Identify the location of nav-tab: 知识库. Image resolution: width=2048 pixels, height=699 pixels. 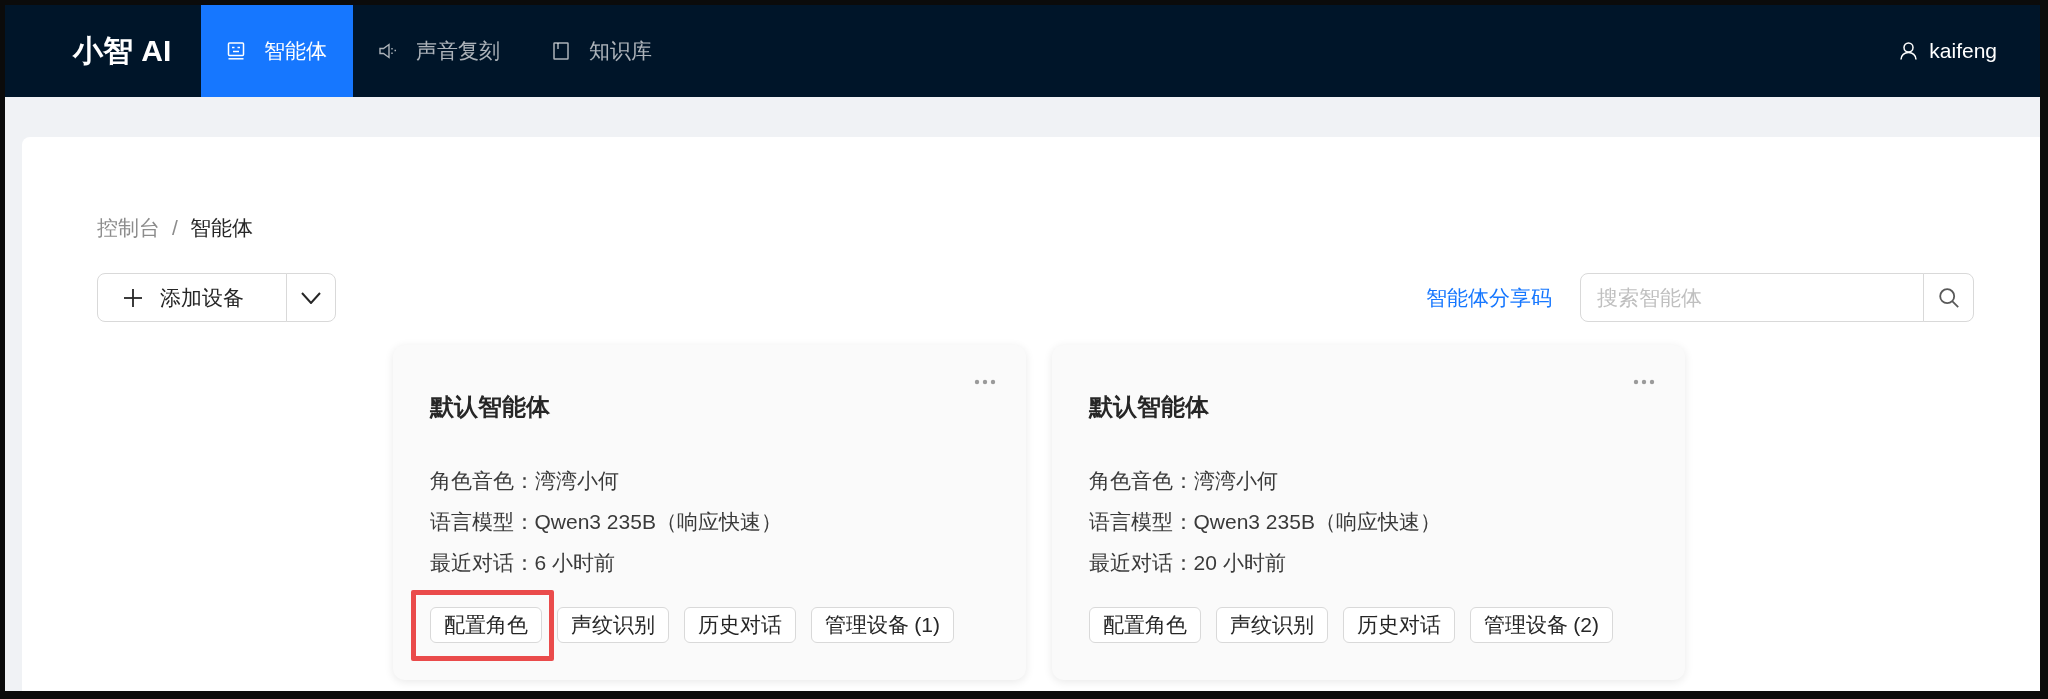
(602, 51).